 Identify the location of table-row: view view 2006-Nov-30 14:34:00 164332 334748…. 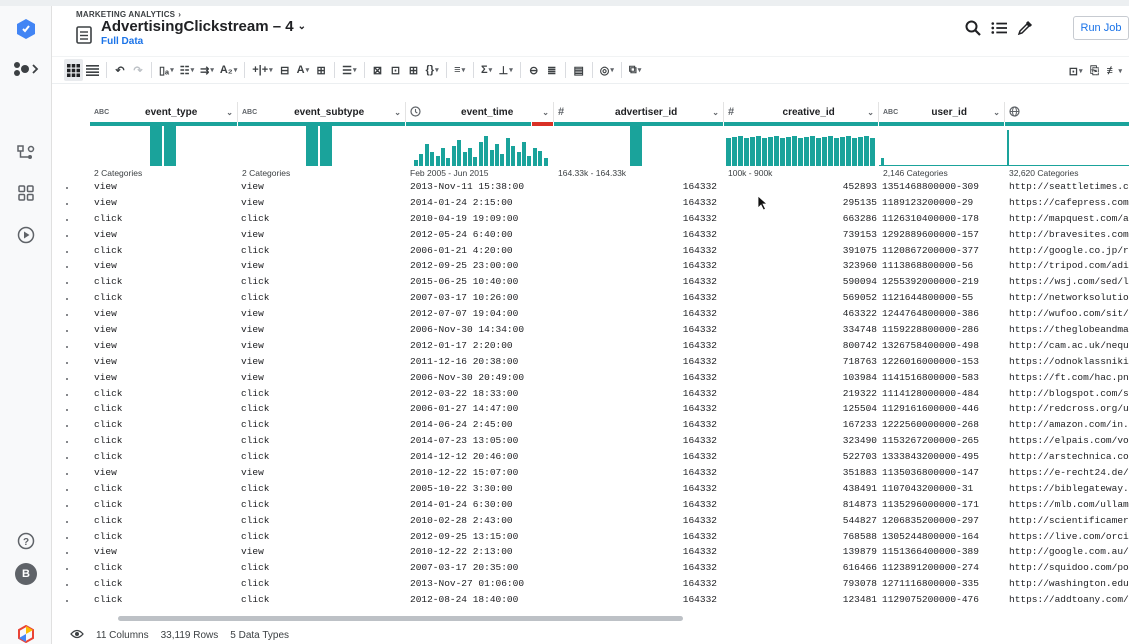
(590, 331).